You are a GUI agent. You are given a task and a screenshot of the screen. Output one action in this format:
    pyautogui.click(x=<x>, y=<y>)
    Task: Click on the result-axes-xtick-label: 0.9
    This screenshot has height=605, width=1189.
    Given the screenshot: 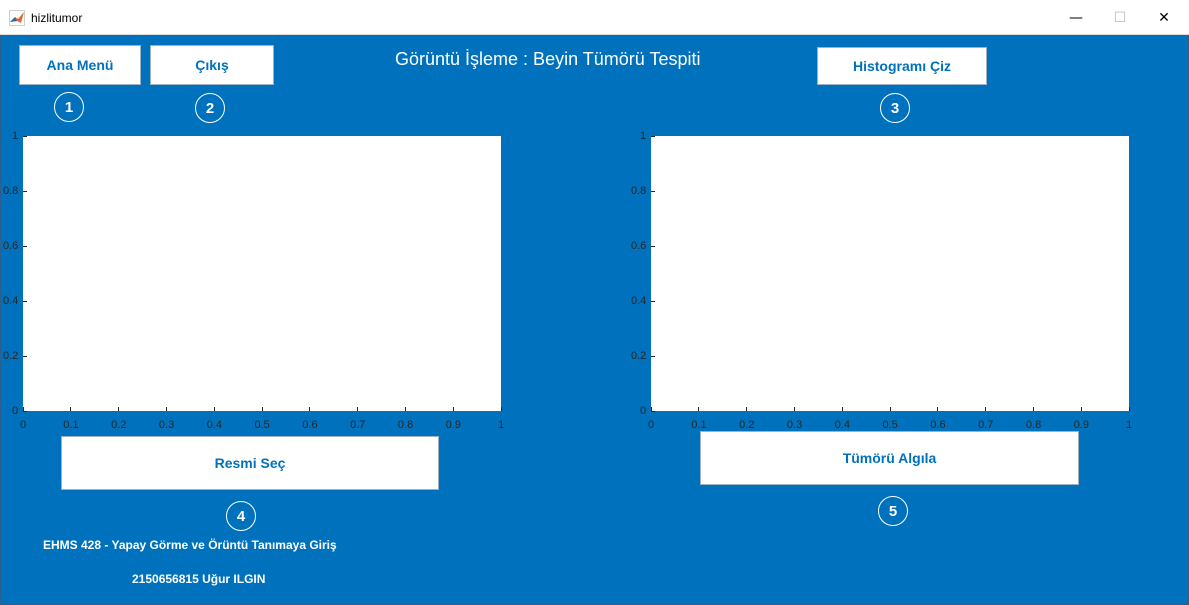 What is the action you would take?
    pyautogui.click(x=1081, y=425)
    